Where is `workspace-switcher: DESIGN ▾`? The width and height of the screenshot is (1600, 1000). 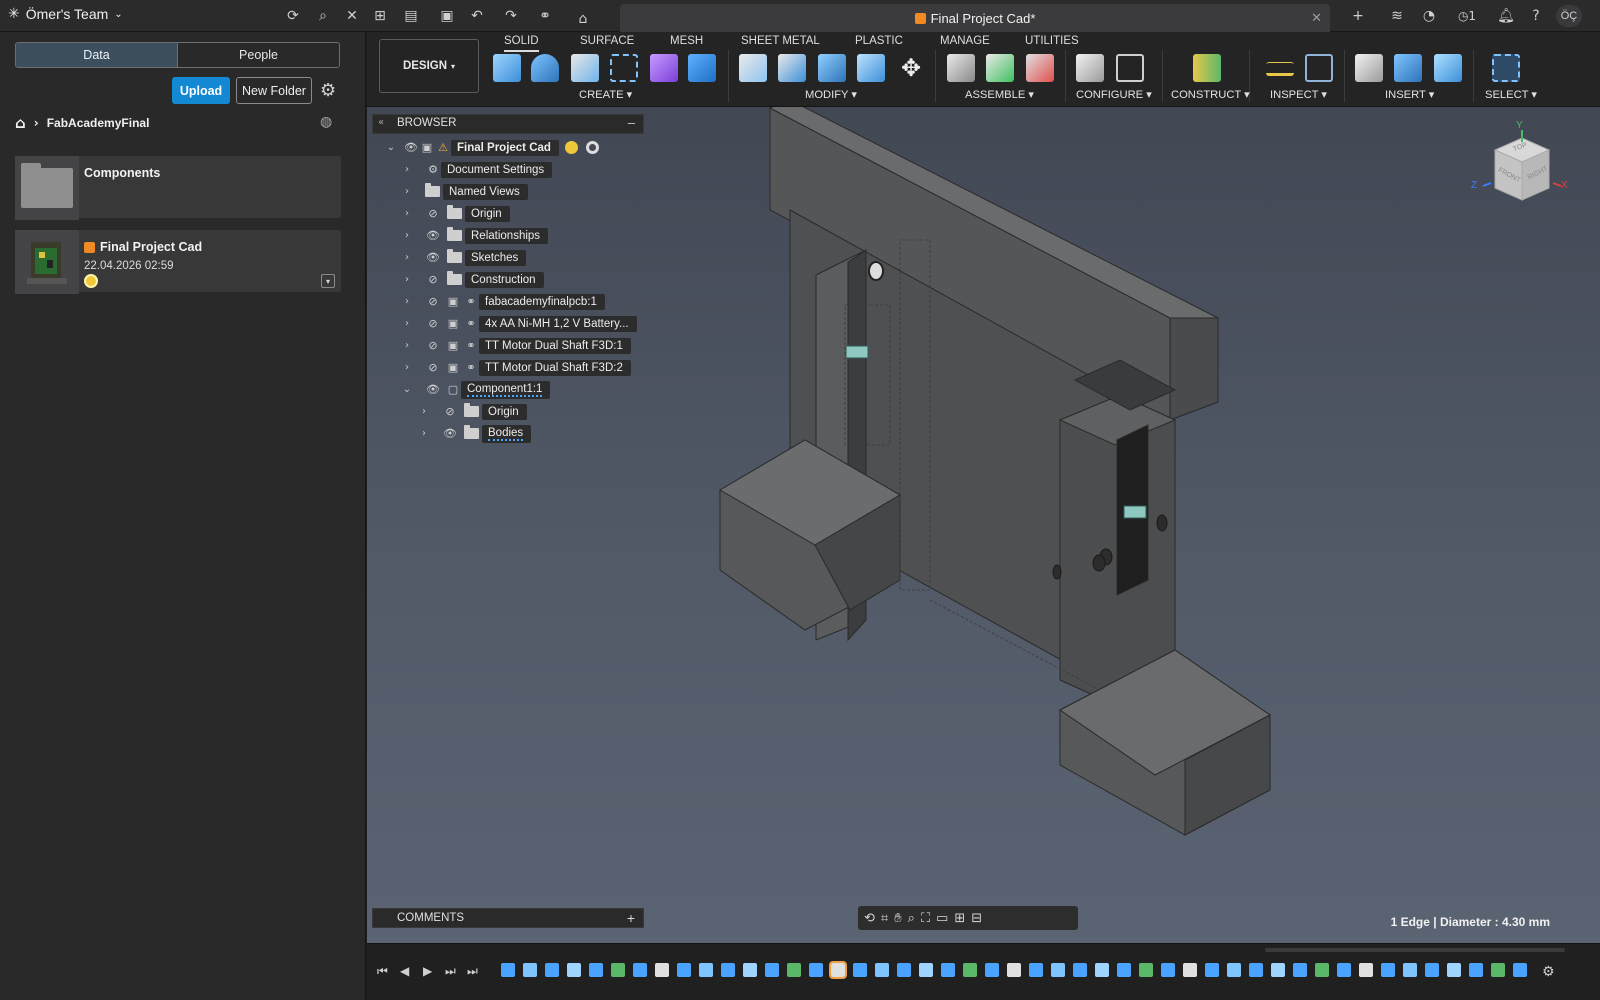 workspace-switcher: DESIGN ▾ is located at coordinates (429, 66).